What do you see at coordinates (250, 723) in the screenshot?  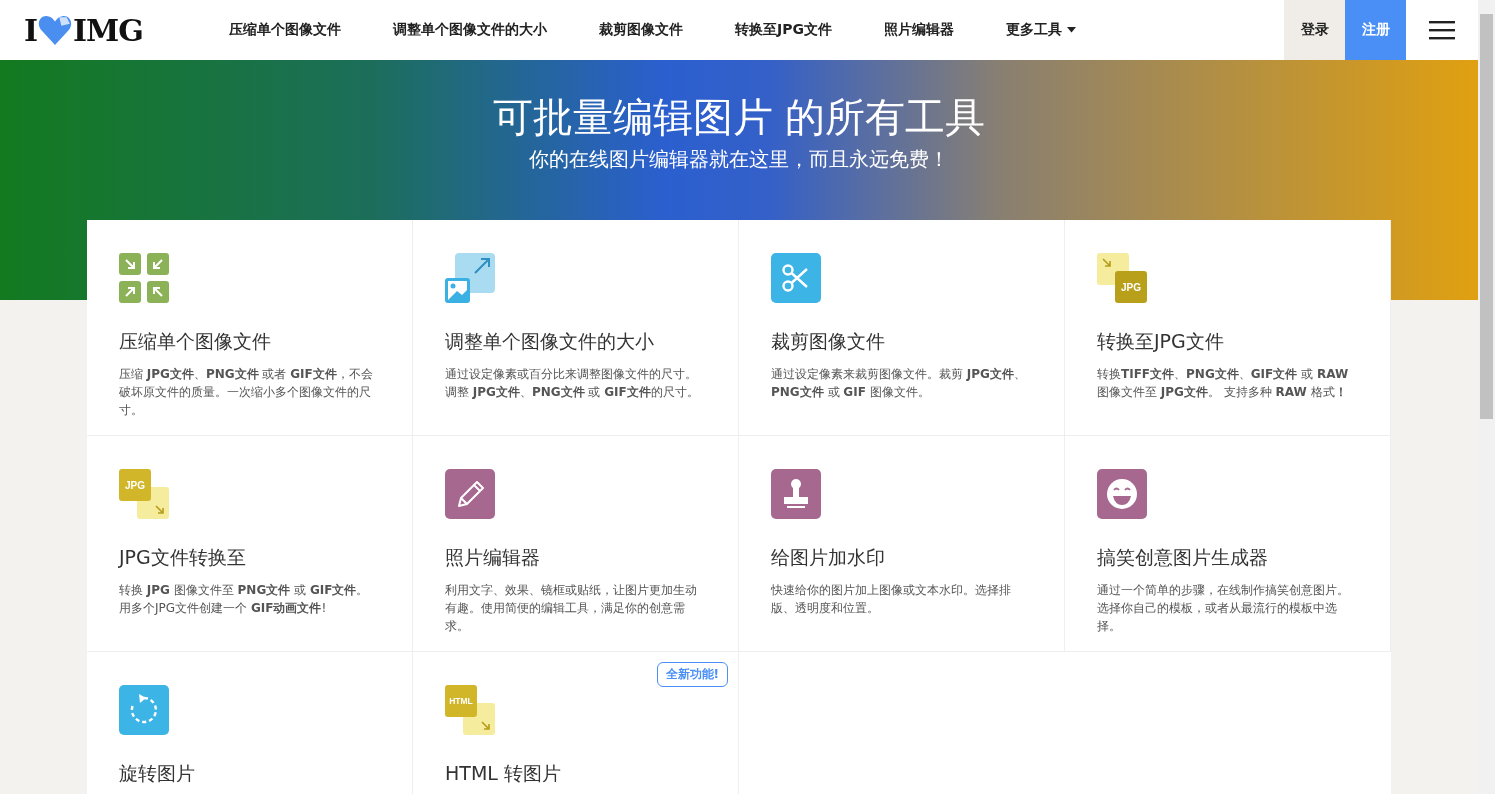 I see `tool-card: 旋转图片` at bounding box center [250, 723].